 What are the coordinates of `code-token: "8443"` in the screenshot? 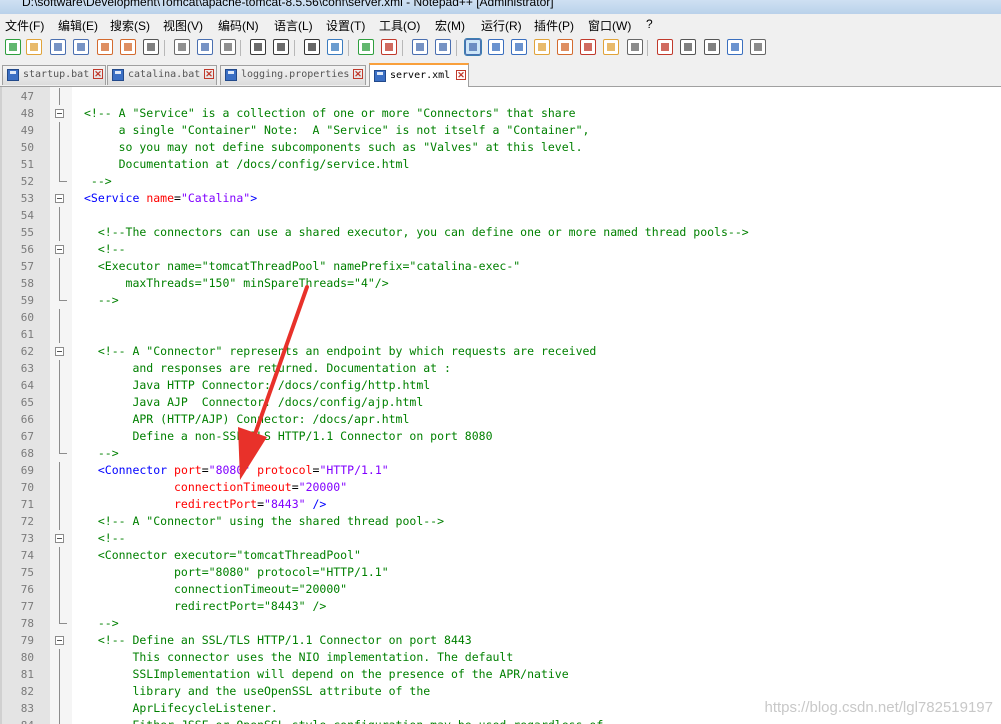 It's located at (285, 504).